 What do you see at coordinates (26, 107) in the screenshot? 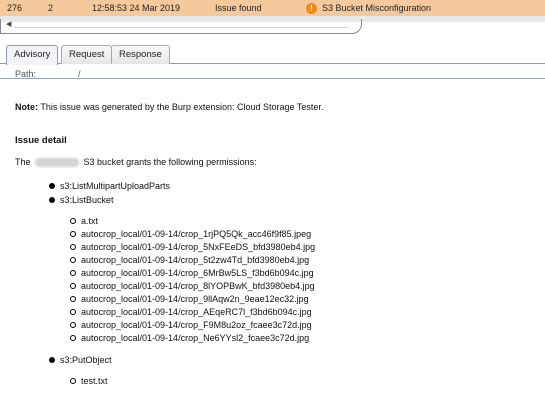
I see `note-label: Note:` at bounding box center [26, 107].